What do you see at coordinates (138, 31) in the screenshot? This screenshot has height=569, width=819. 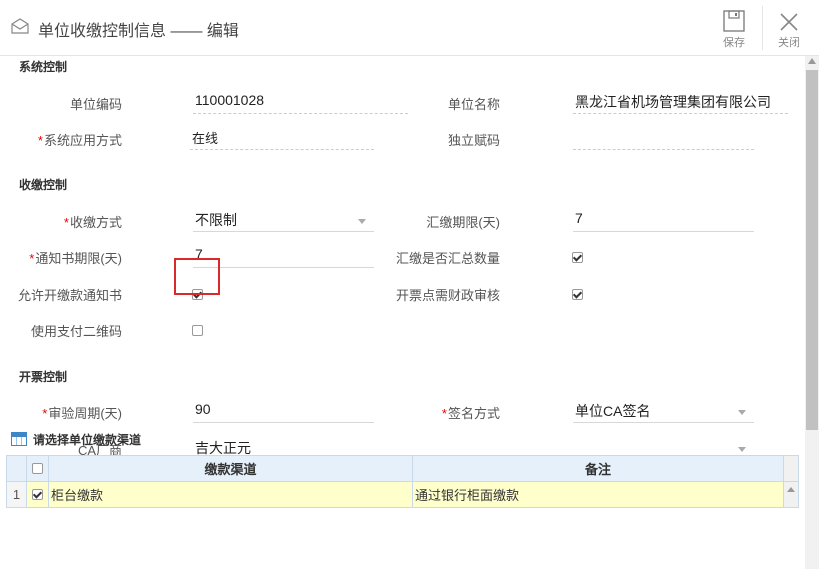 I see `dialog-title: 单位收缴控制信息 —— 编辑` at bounding box center [138, 31].